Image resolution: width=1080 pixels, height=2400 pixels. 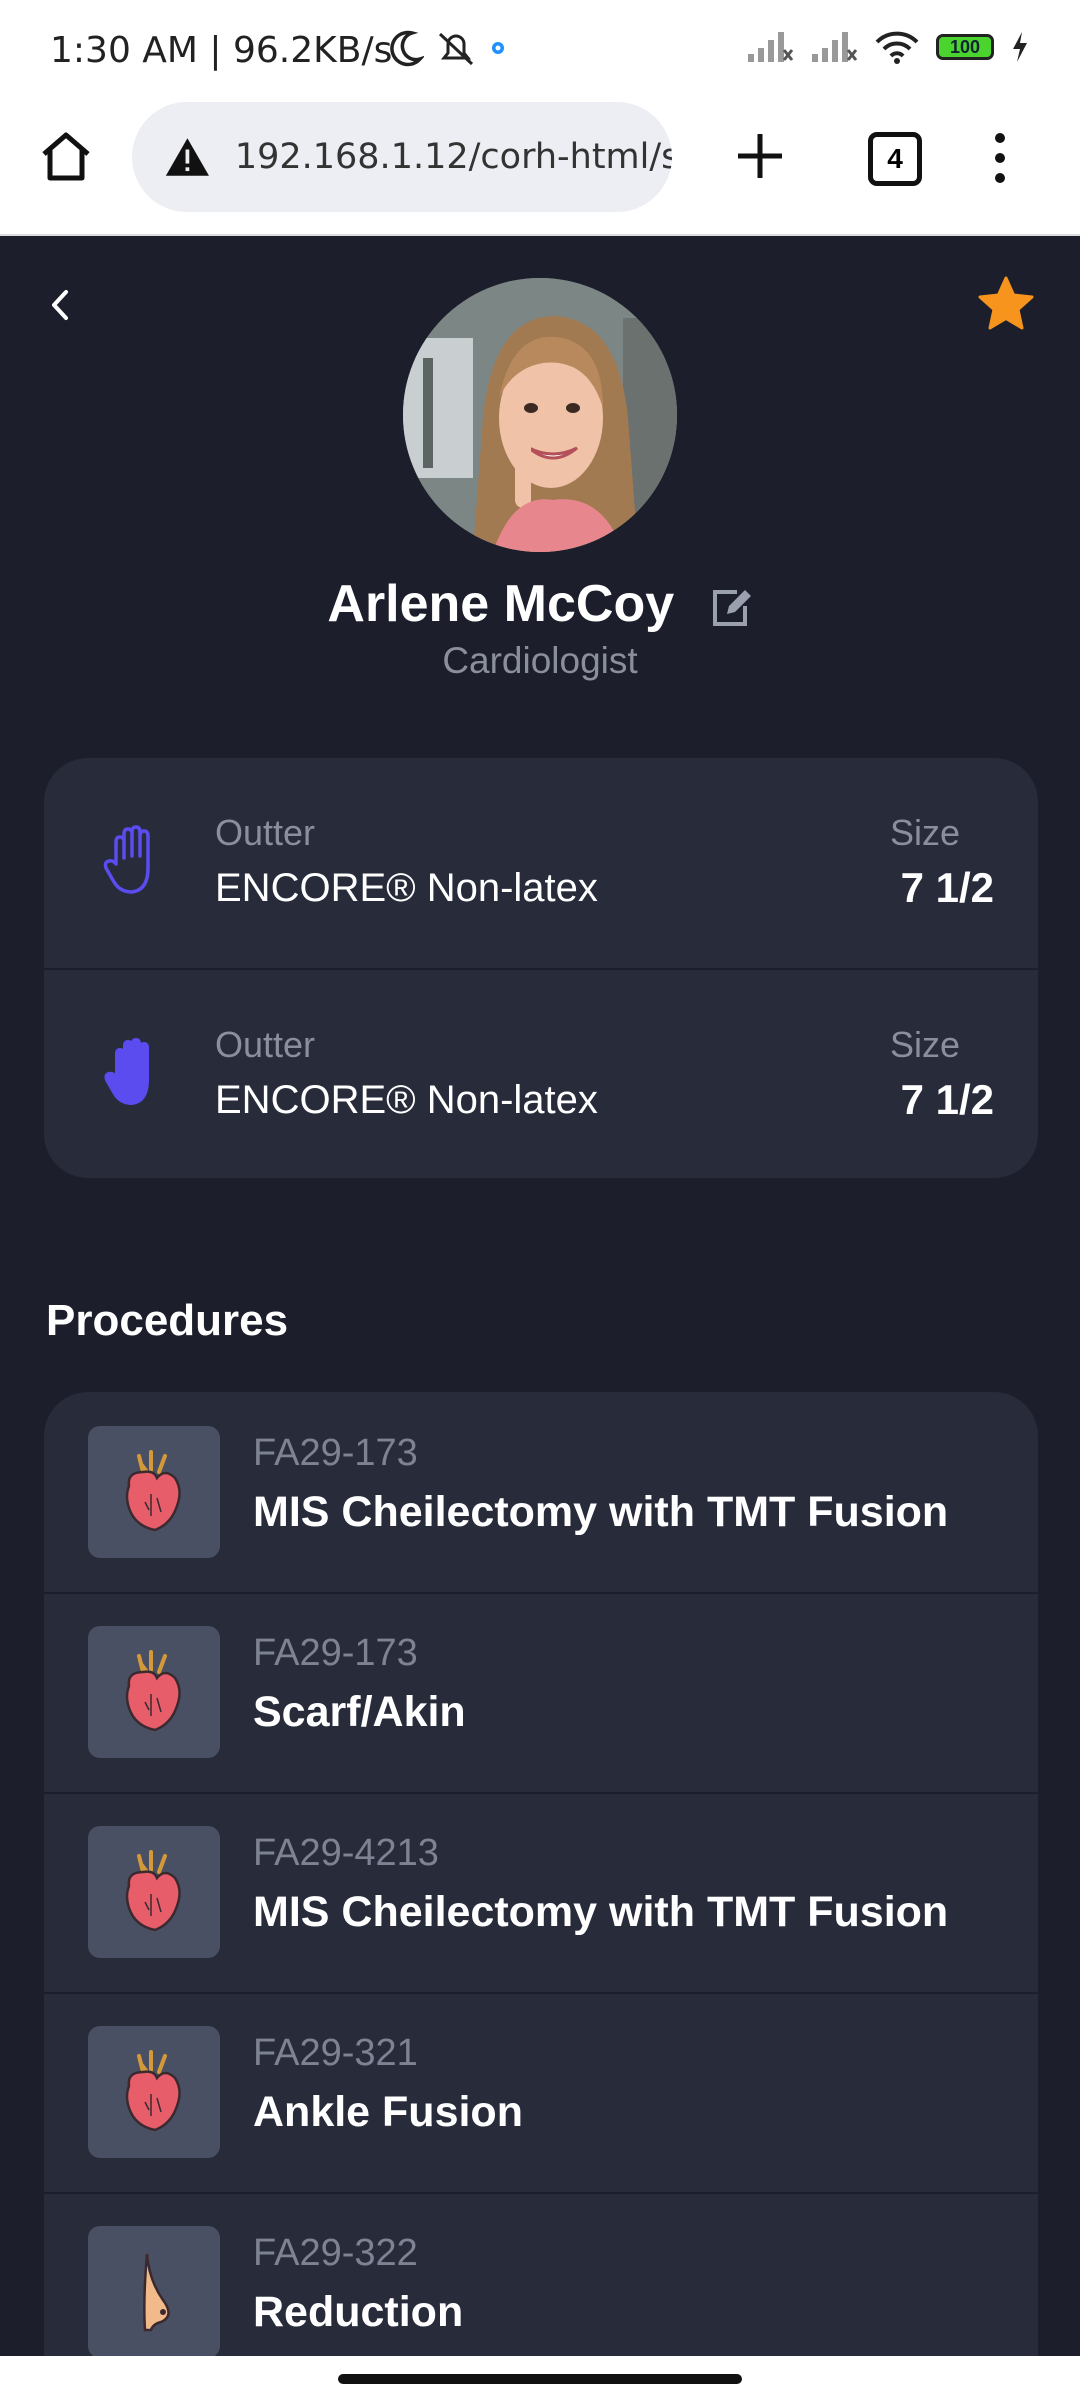 I want to click on procedure-code: FA29-4213, so click(x=346, y=1853).